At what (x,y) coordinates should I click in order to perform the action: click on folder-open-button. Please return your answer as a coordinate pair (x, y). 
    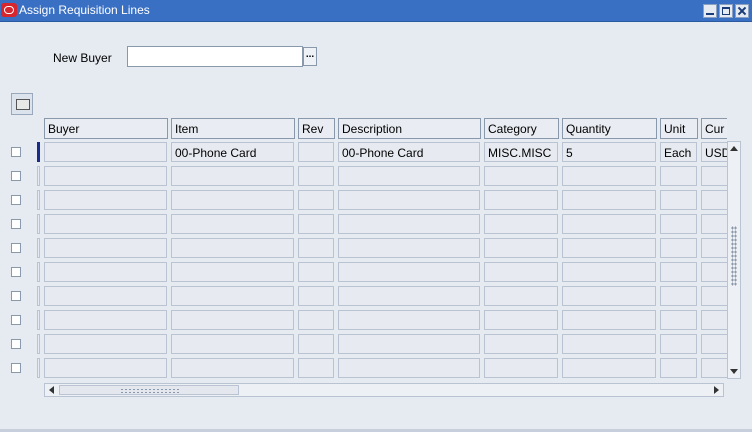
    Looking at the image, I should click on (22, 104).